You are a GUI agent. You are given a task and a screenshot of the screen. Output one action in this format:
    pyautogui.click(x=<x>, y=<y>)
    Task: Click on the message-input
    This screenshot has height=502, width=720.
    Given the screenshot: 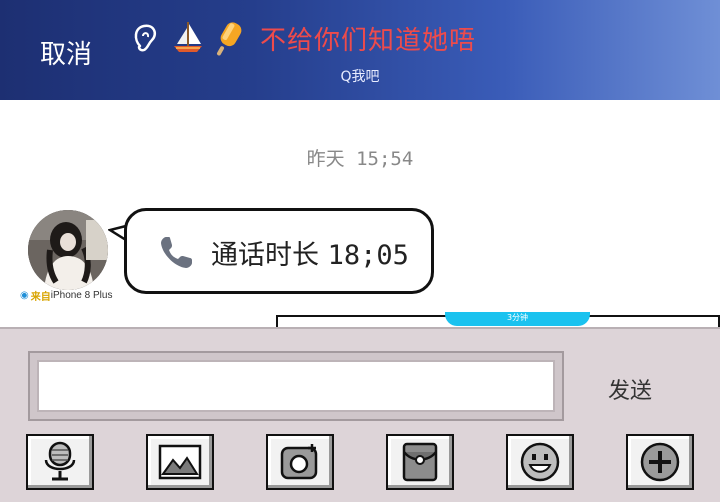 What is the action you would take?
    pyautogui.click(x=296, y=386)
    